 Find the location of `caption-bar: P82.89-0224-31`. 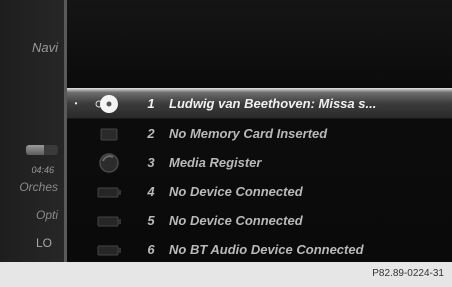

caption-bar: P82.89-0224-31 is located at coordinates (226, 274).